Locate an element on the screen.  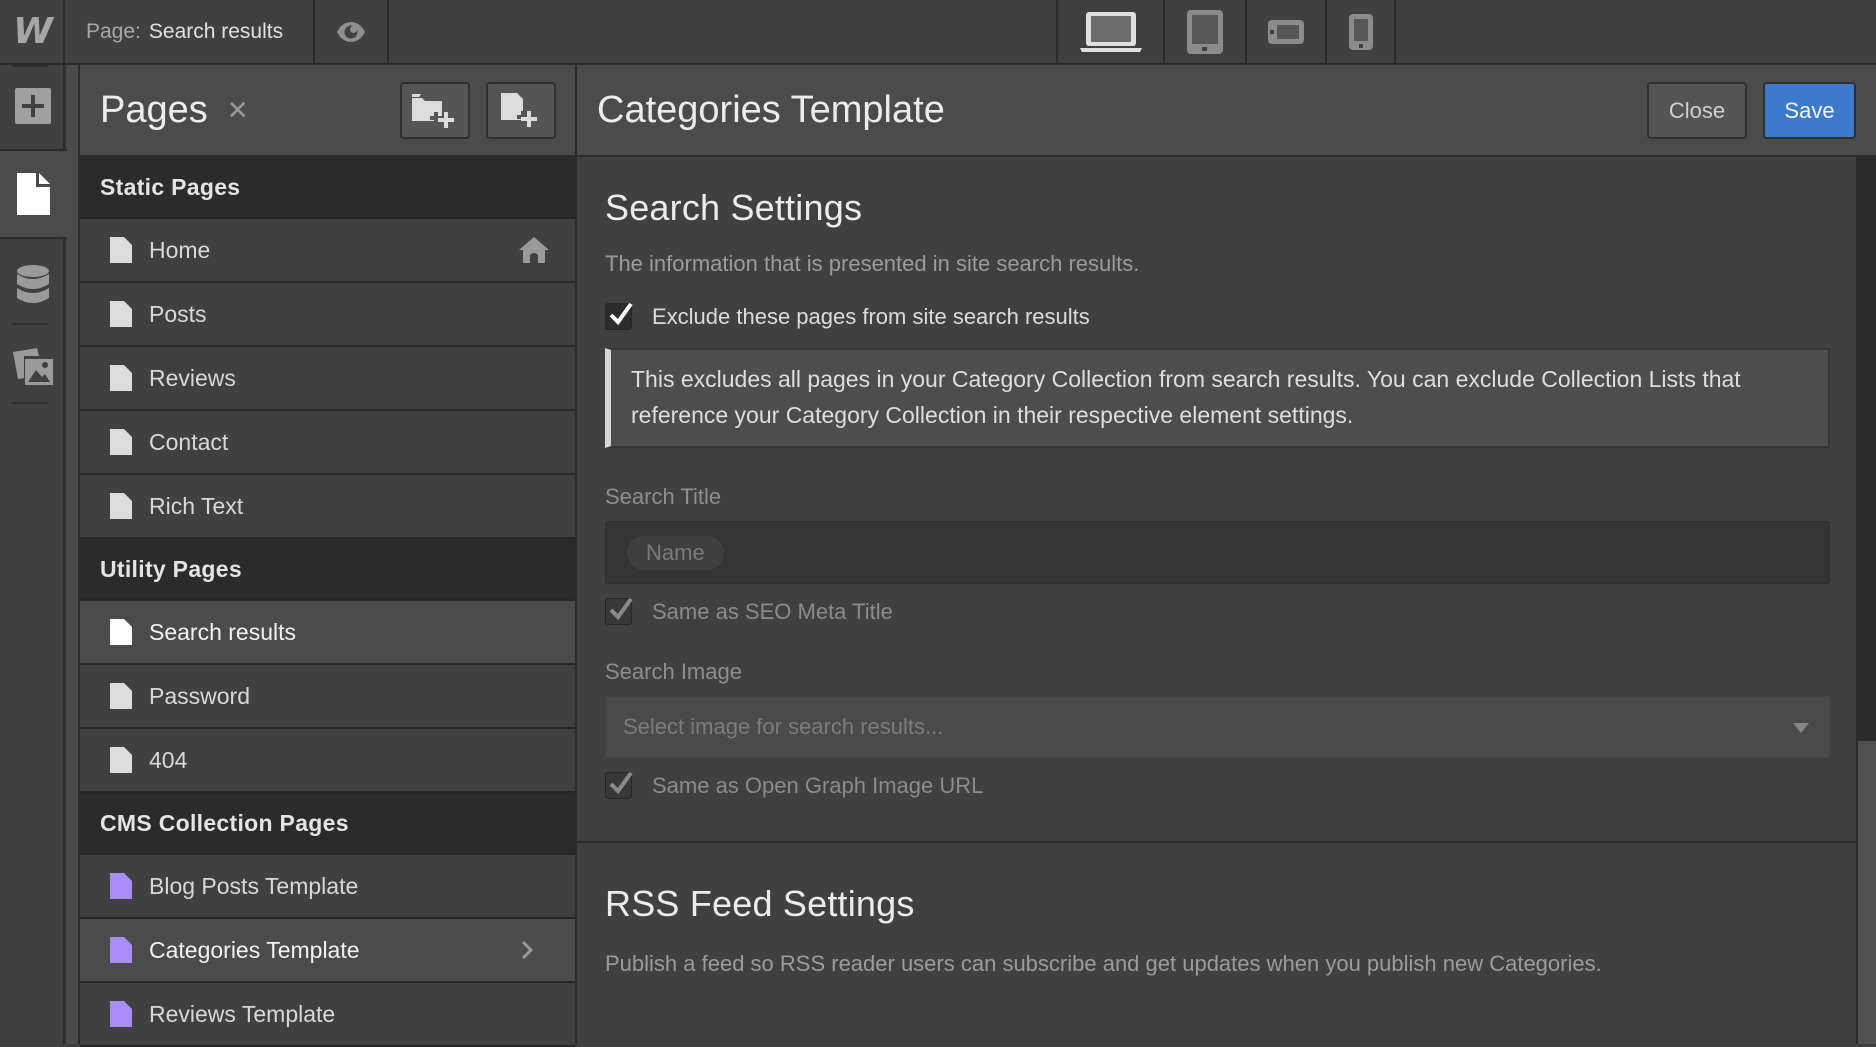
chevron-right-icon is located at coordinates (527, 950).